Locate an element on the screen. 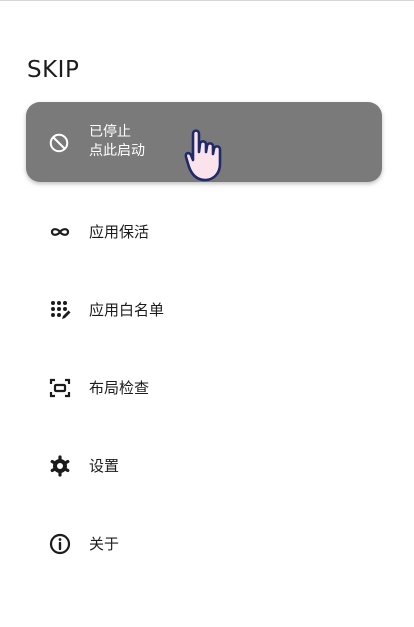 Image resolution: width=414 pixels, height=627 pixels. menu-item-label: 应用保活 is located at coordinates (119, 232).